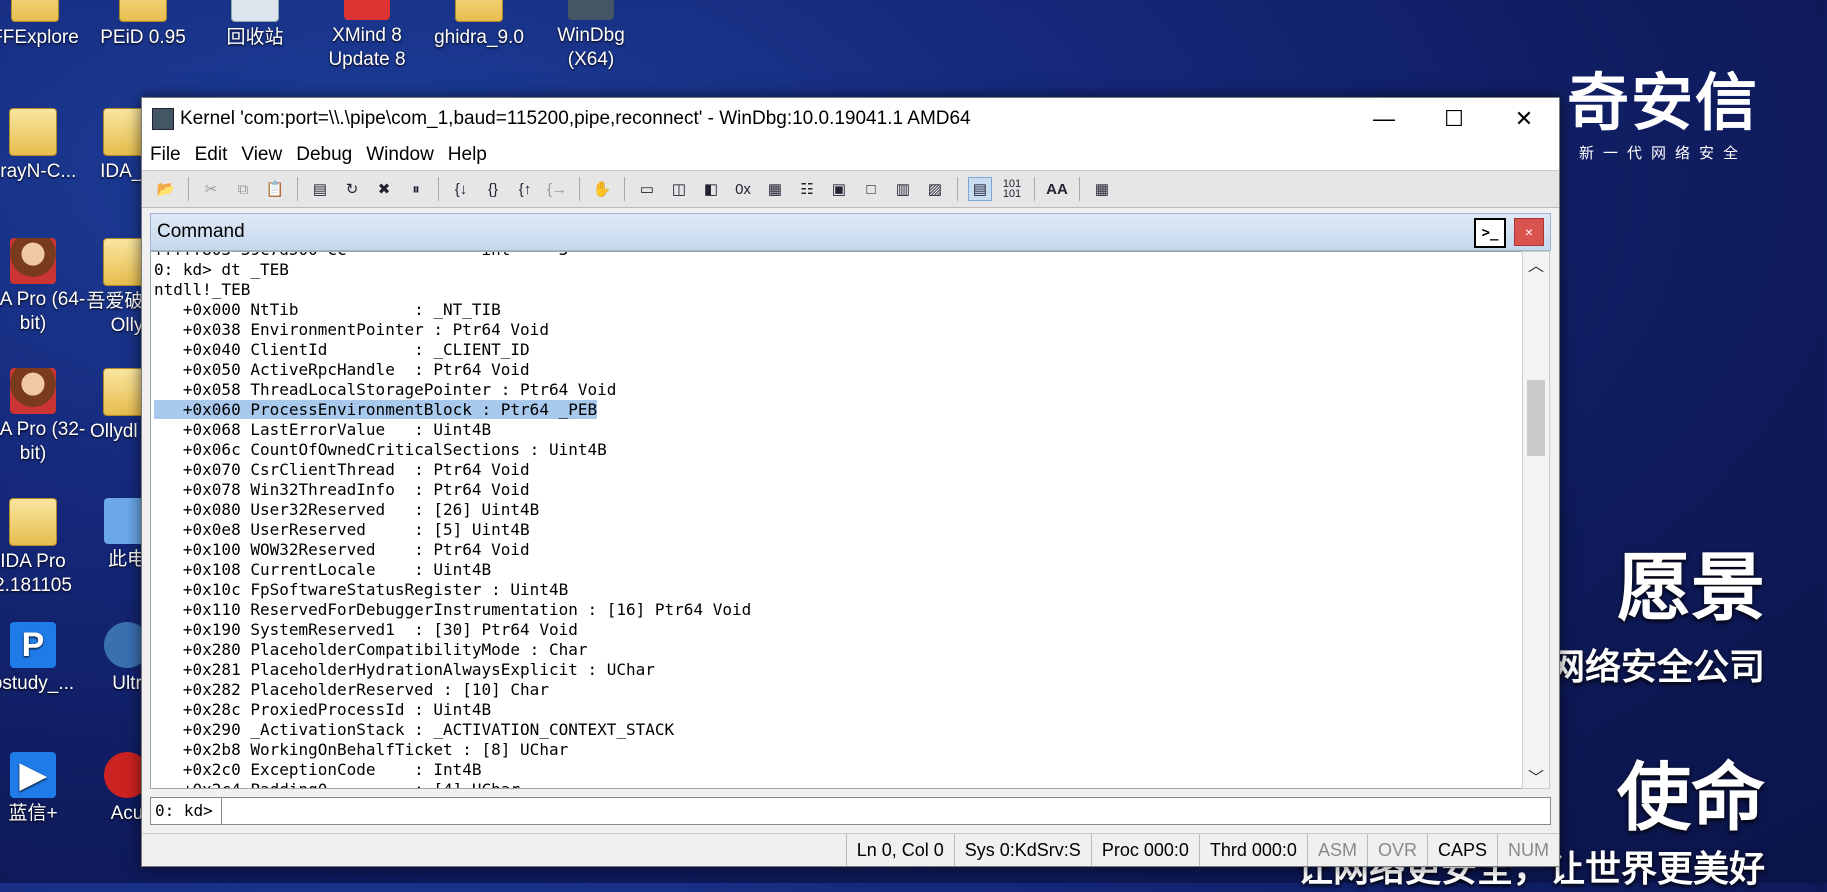  Describe the element at coordinates (935, 189) in the screenshot. I see `source-mode-icon: ▨` at that location.